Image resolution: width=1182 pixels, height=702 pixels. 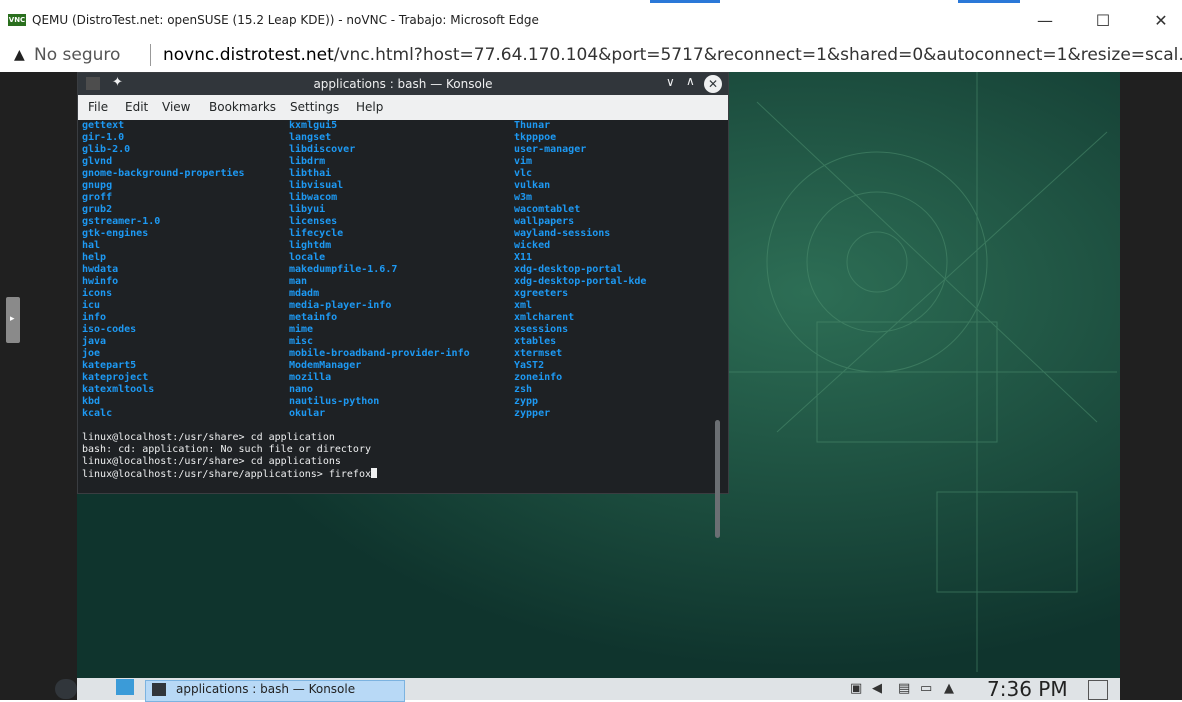 I want to click on directory-entry: kxmlgui5, so click(x=313, y=125).